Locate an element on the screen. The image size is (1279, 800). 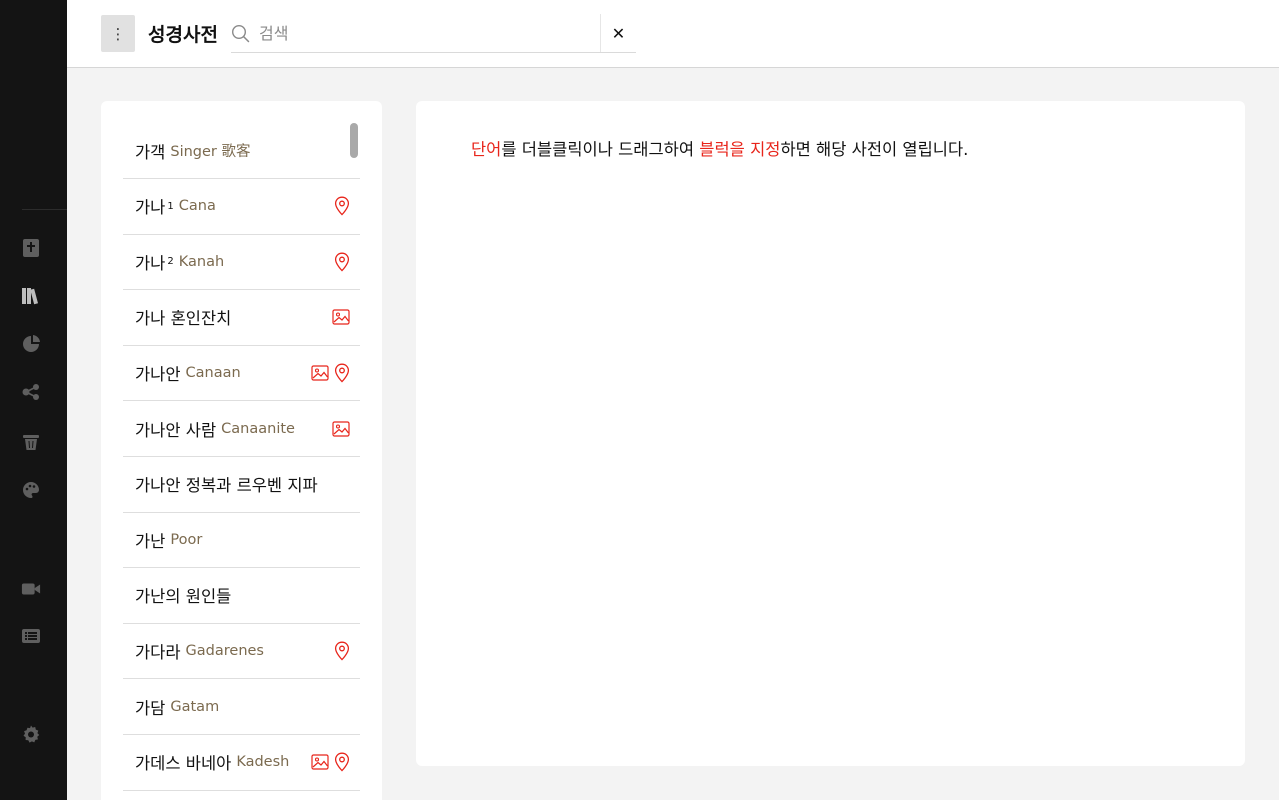
kebab-menu-icon: ⋮ is located at coordinates (118, 33).